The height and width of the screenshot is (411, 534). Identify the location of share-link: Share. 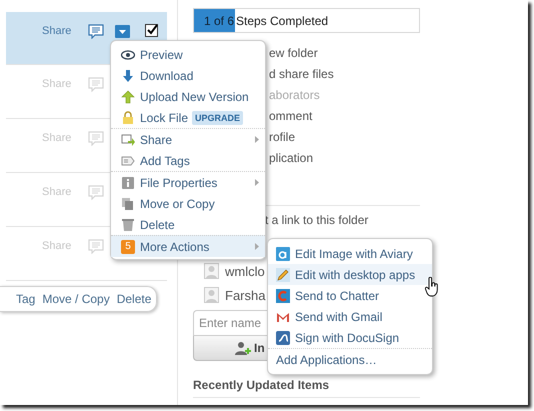
(65, 31).